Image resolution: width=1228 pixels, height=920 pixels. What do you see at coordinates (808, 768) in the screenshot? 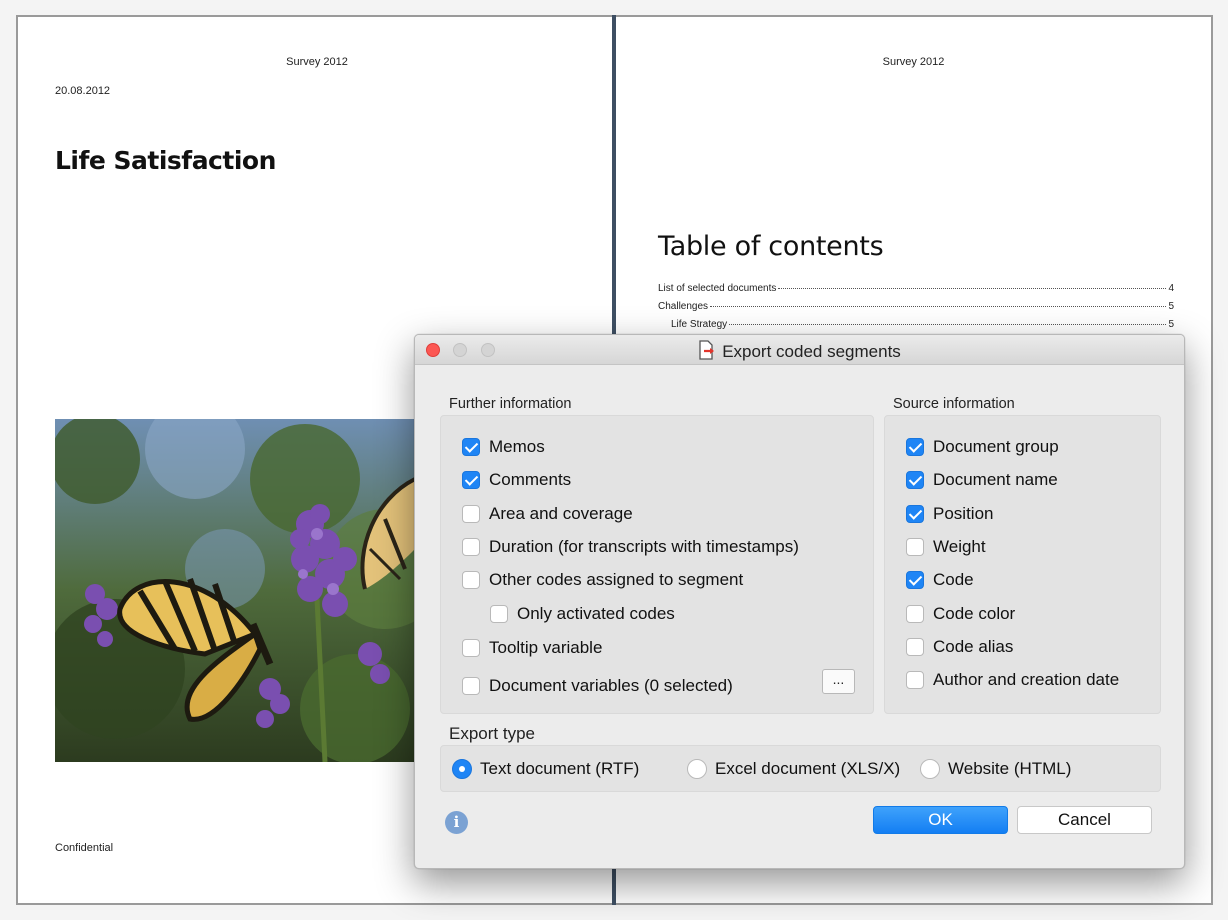
I see `option-label: Excel document (XLS/X)` at bounding box center [808, 768].